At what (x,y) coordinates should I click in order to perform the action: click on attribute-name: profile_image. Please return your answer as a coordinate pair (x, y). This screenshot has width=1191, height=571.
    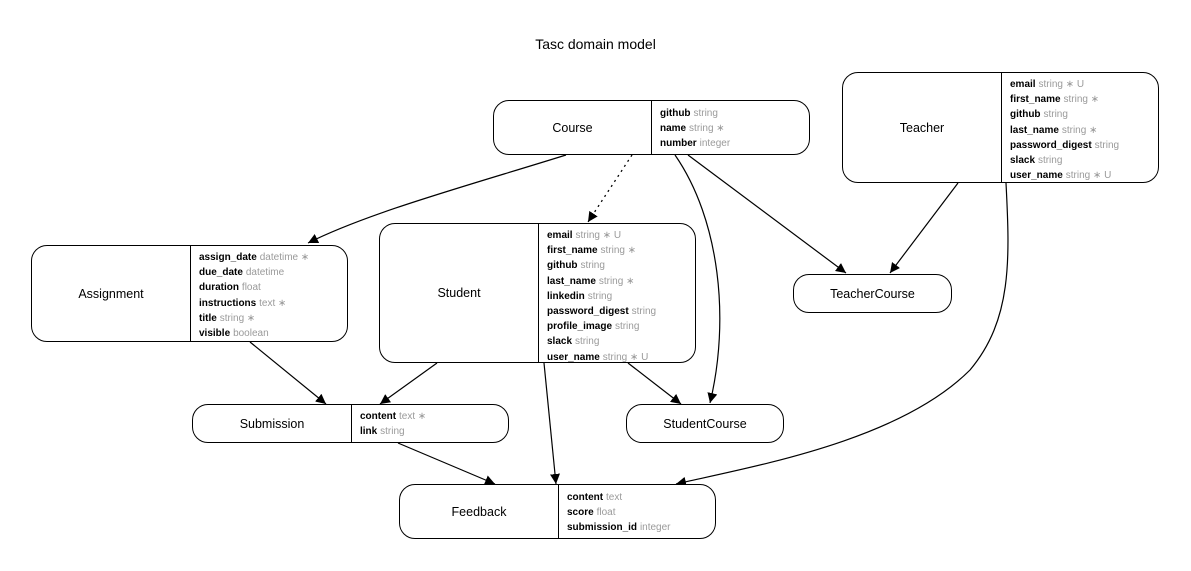
    Looking at the image, I should click on (580, 327).